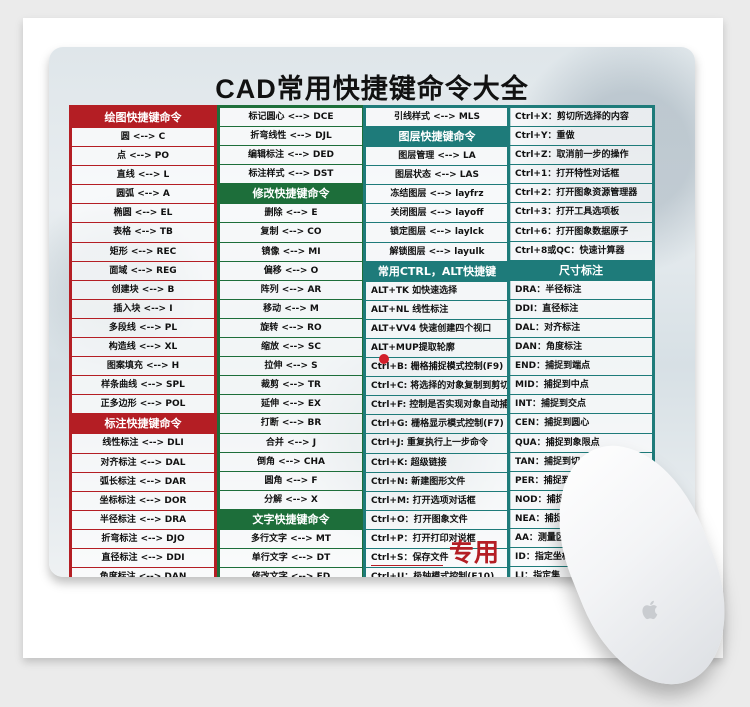 This screenshot has height=707, width=750. Describe the element at coordinates (143, 424) in the screenshot. I see `section-header: 标注快捷键命令` at that location.